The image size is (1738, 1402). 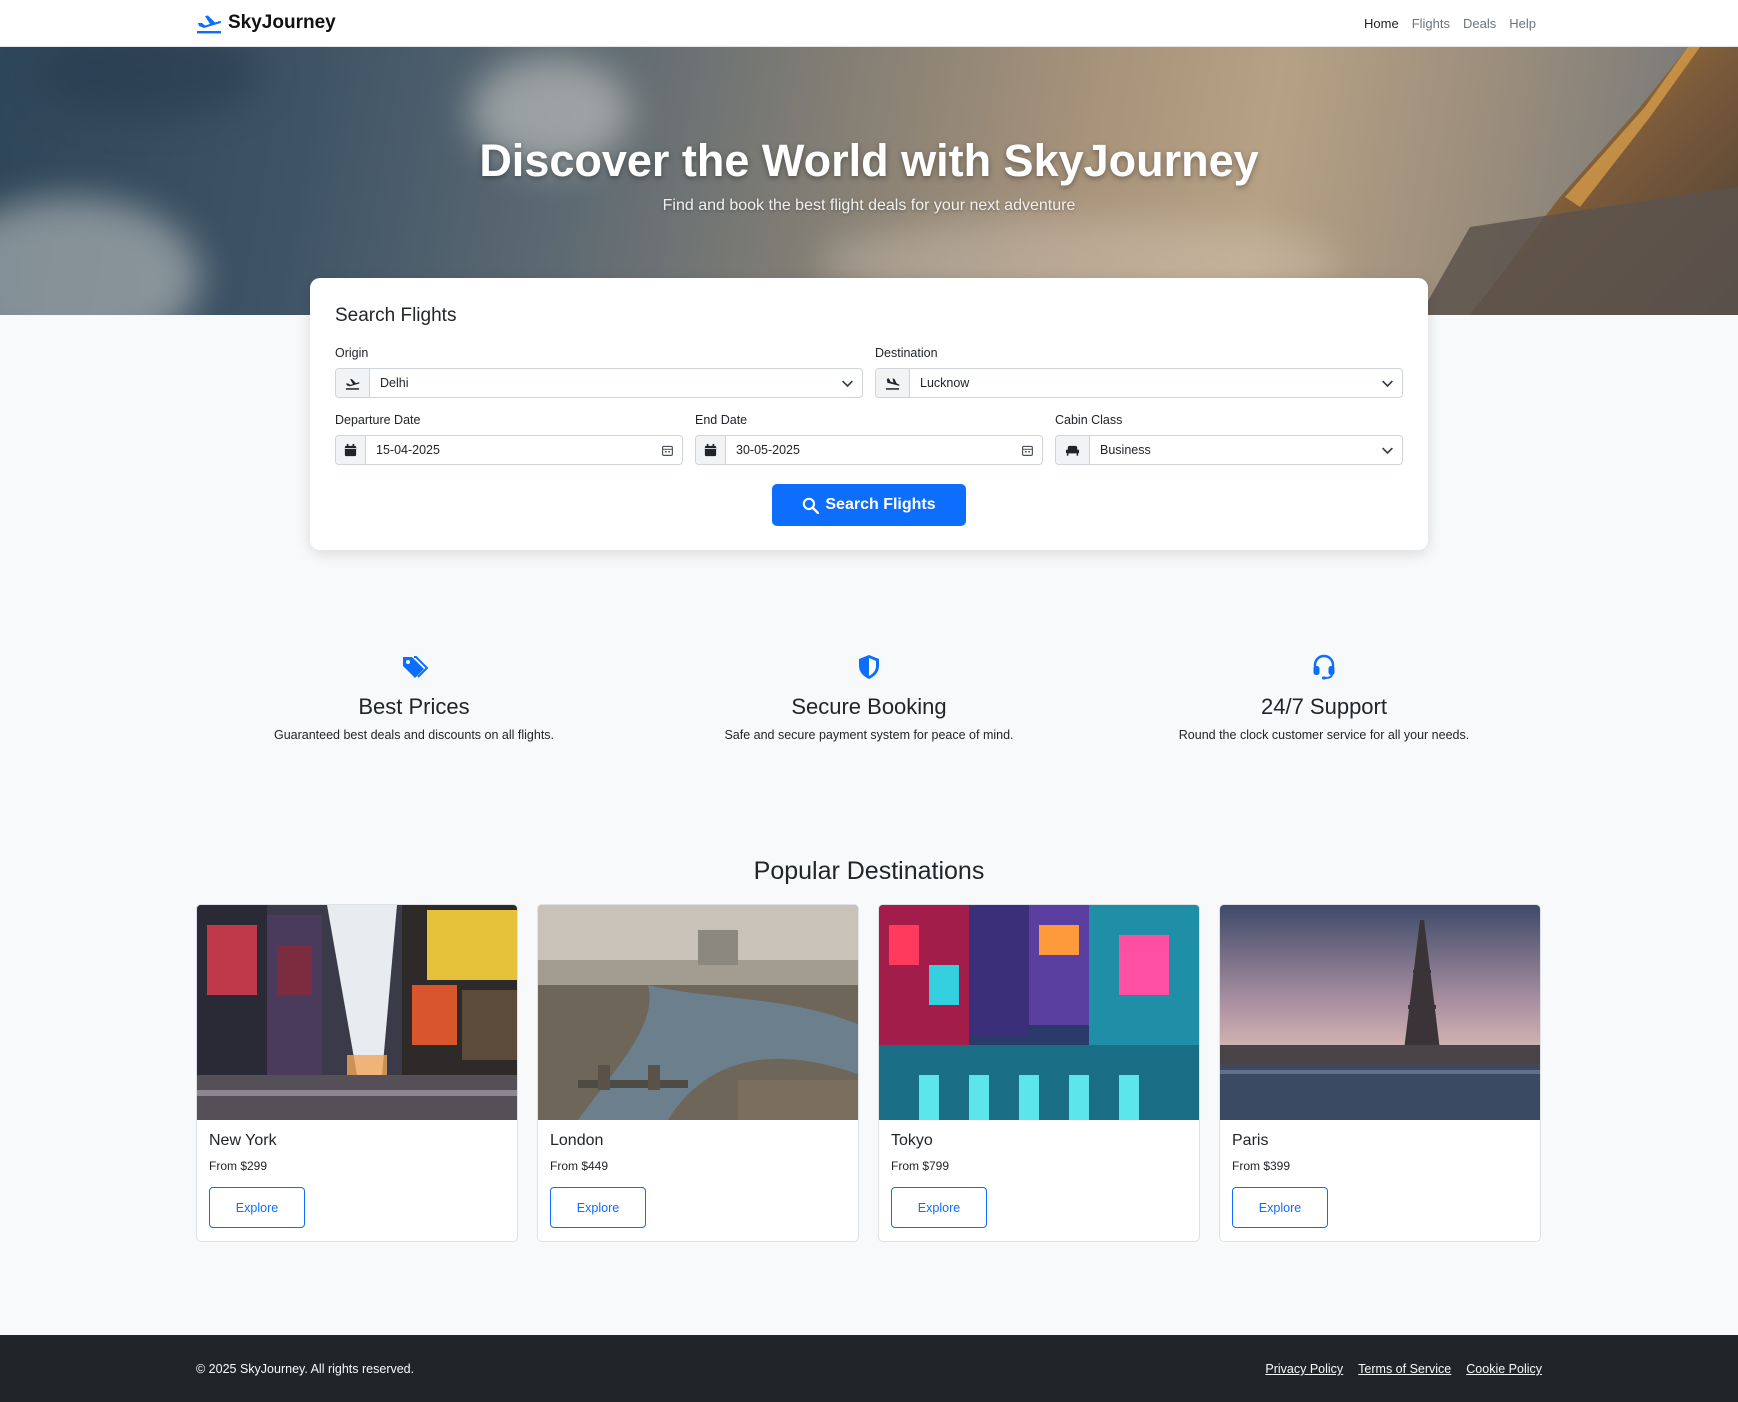 What do you see at coordinates (1324, 667) in the screenshot?
I see `headset-icon` at bounding box center [1324, 667].